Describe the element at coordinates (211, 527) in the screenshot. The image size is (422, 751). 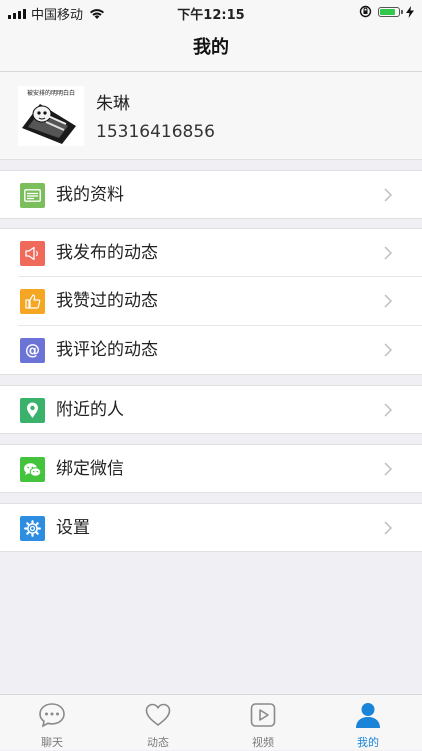
I see `menu-item-settings: 设置` at that location.